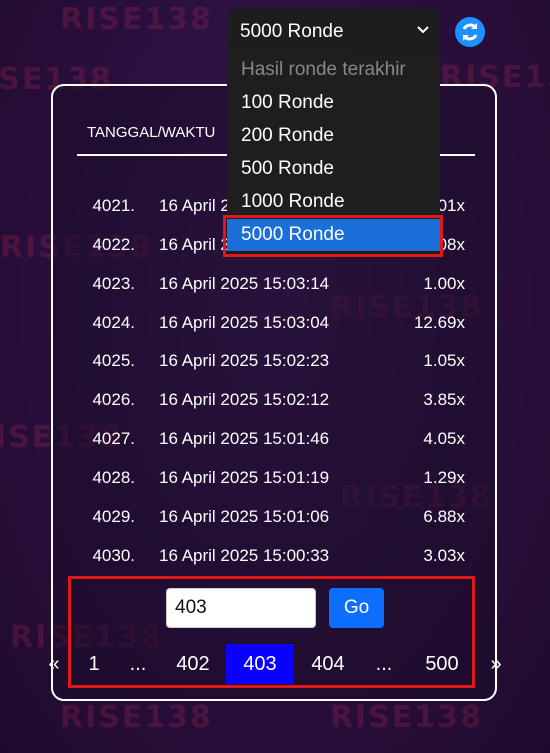 The height and width of the screenshot is (753, 550). I want to click on row-date: 16 April 2025 15:01:06, so click(244, 516).